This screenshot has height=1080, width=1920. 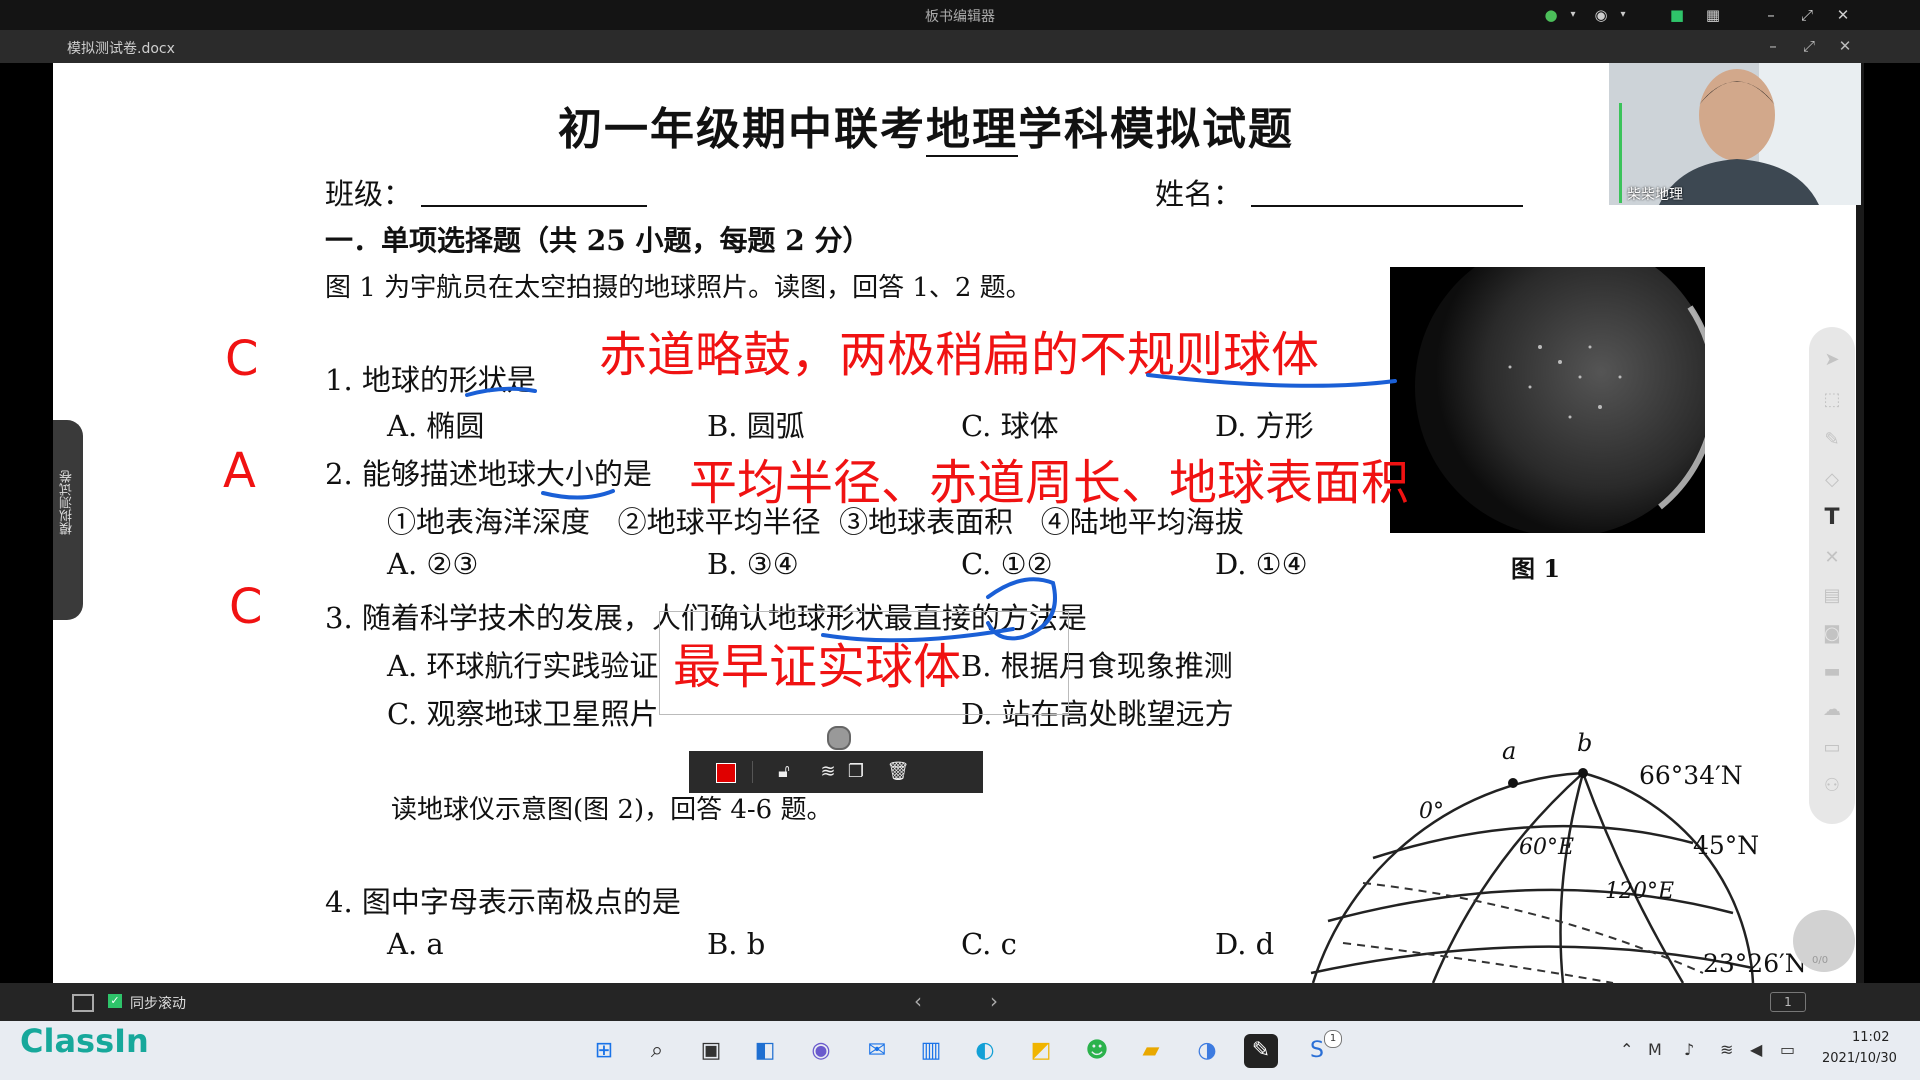 What do you see at coordinates (985, 1051) in the screenshot?
I see `edge-browser-icon: ◐` at bounding box center [985, 1051].